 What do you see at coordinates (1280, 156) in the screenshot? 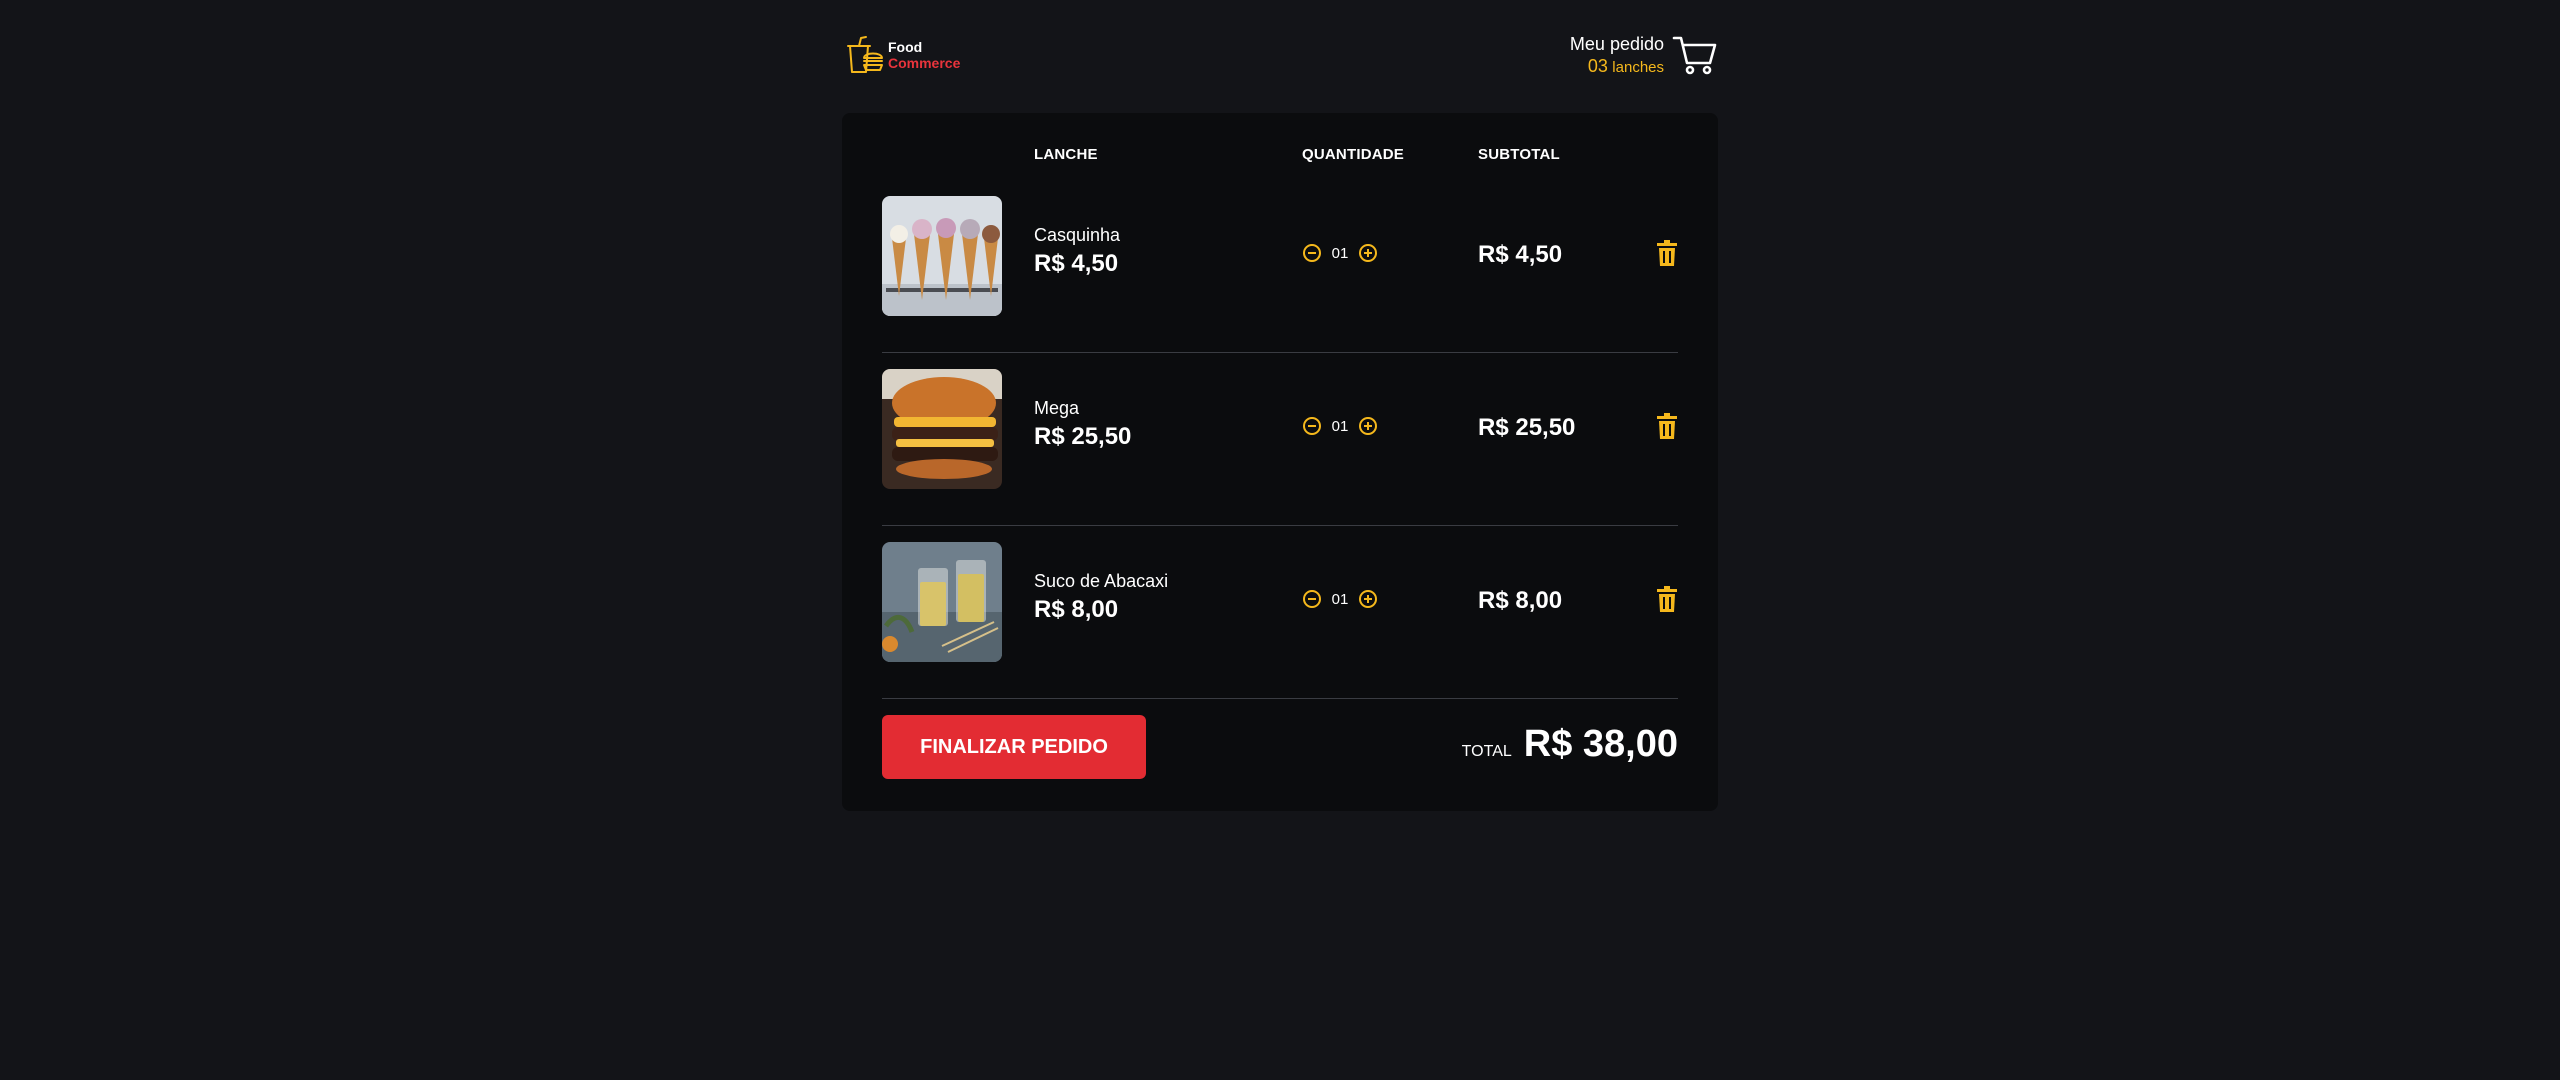
I see `table-header: LANCHE QUANTIDADE SUBTOTAL` at bounding box center [1280, 156].